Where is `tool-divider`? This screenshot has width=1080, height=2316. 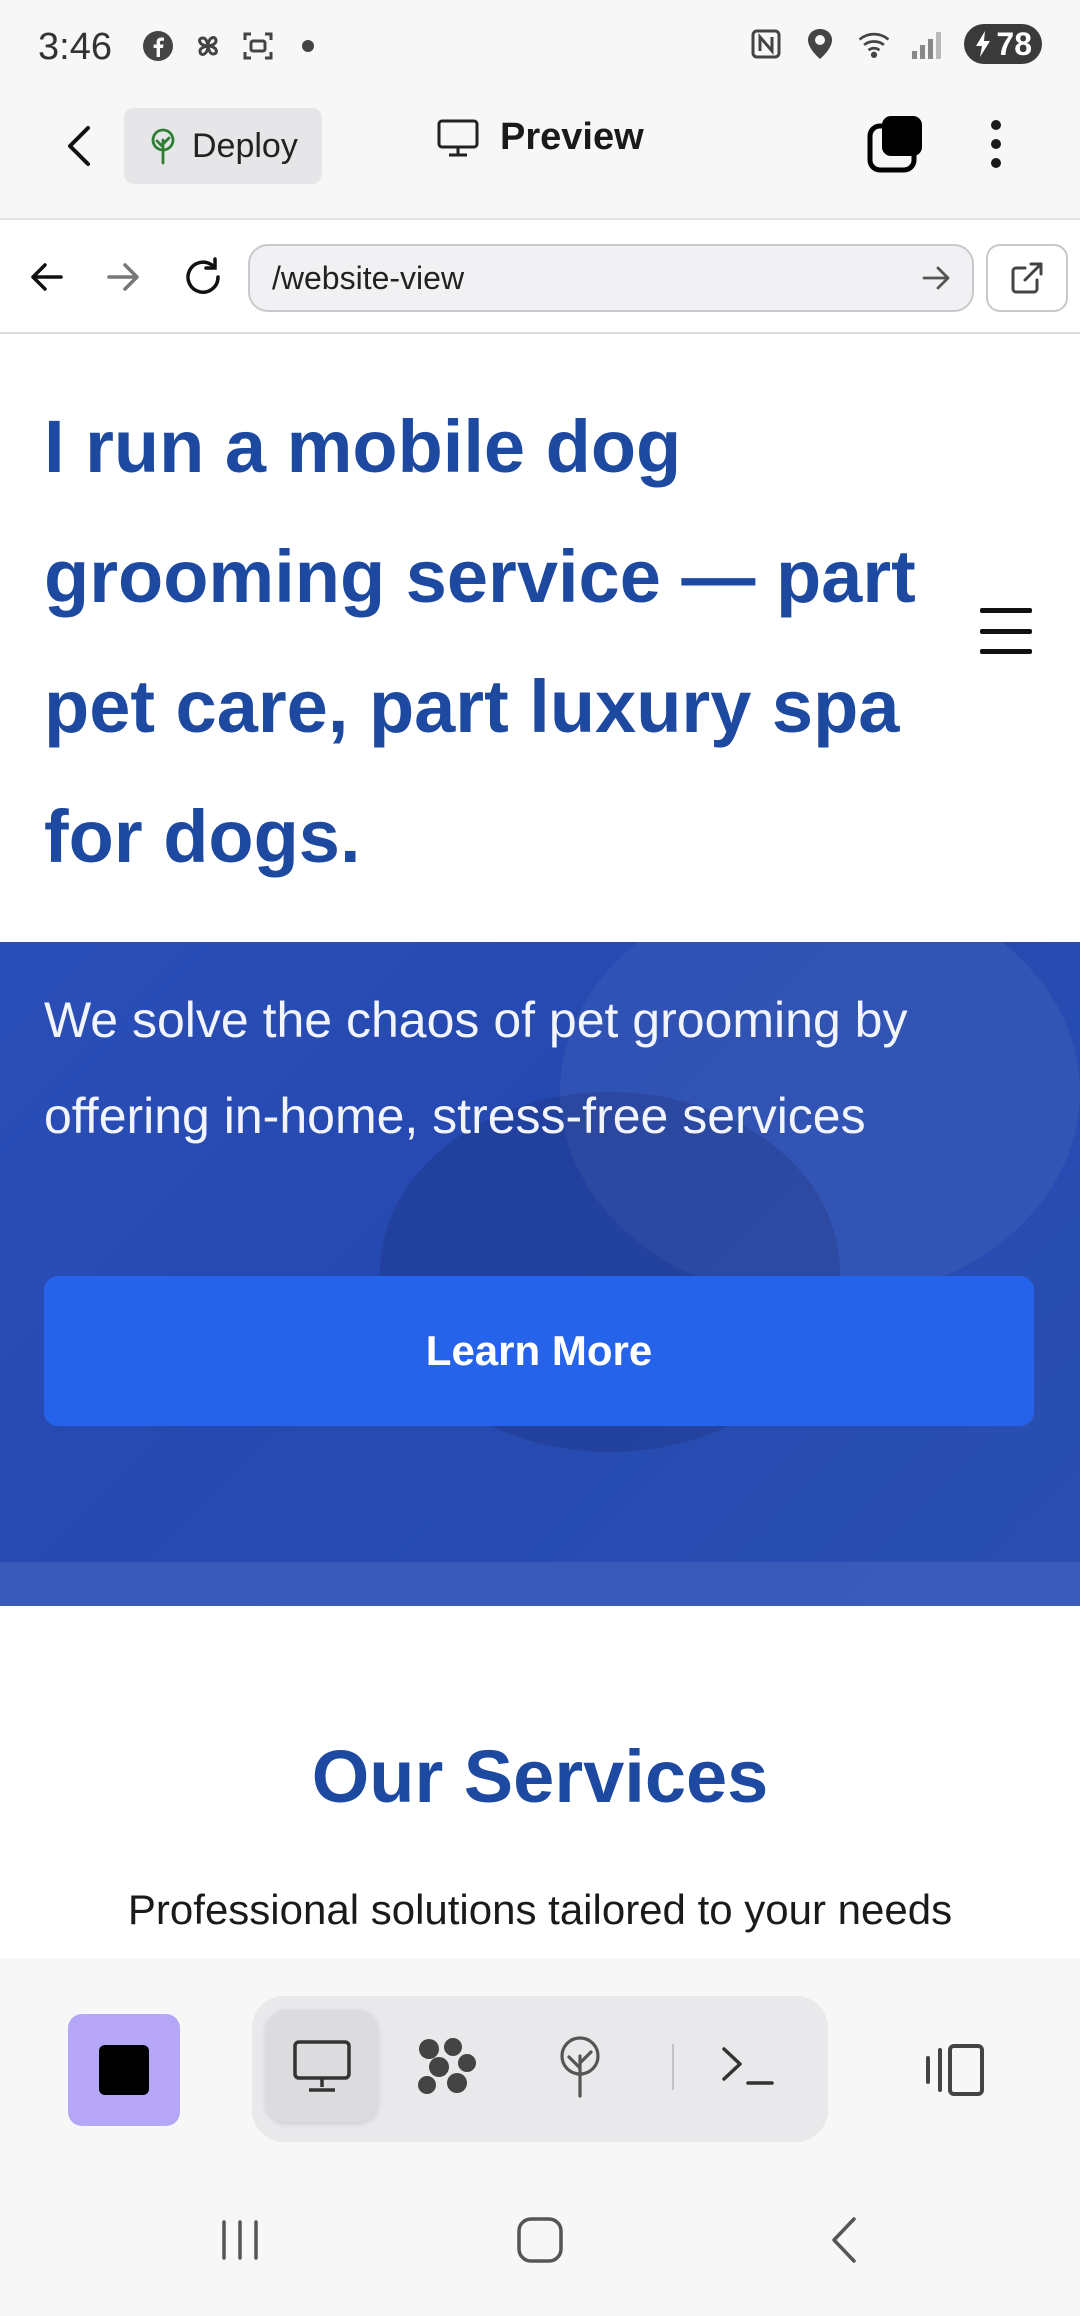 tool-divider is located at coordinates (673, 2067).